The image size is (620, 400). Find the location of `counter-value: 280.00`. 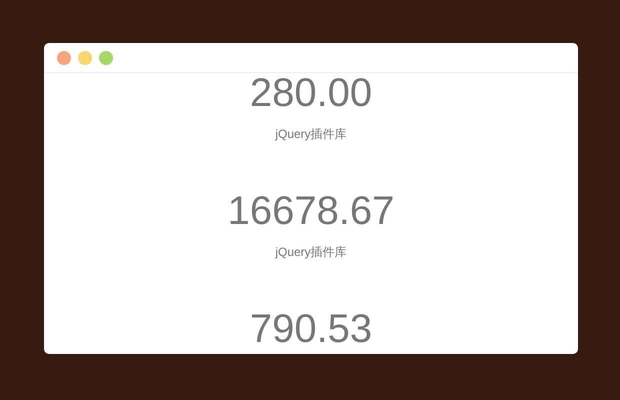

counter-value: 280.00 is located at coordinates (311, 93).